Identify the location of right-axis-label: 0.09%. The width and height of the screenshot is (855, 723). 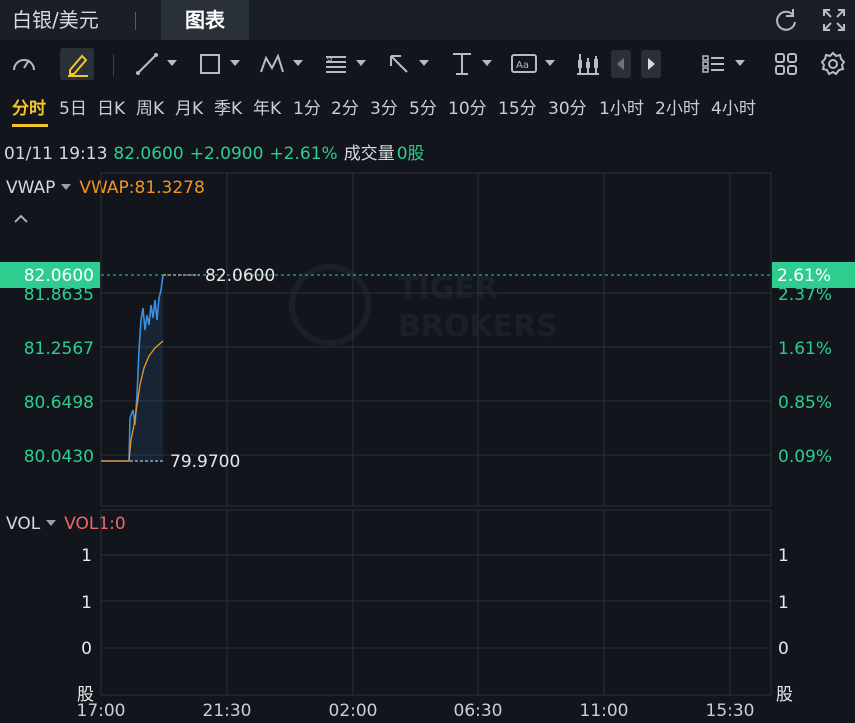
(805, 457).